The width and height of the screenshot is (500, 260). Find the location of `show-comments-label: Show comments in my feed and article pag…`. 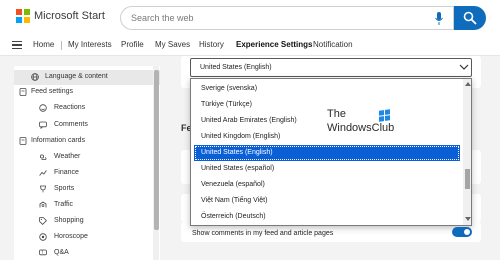

show-comments-label: Show comments in my feed and article pag… is located at coordinates (263, 233).